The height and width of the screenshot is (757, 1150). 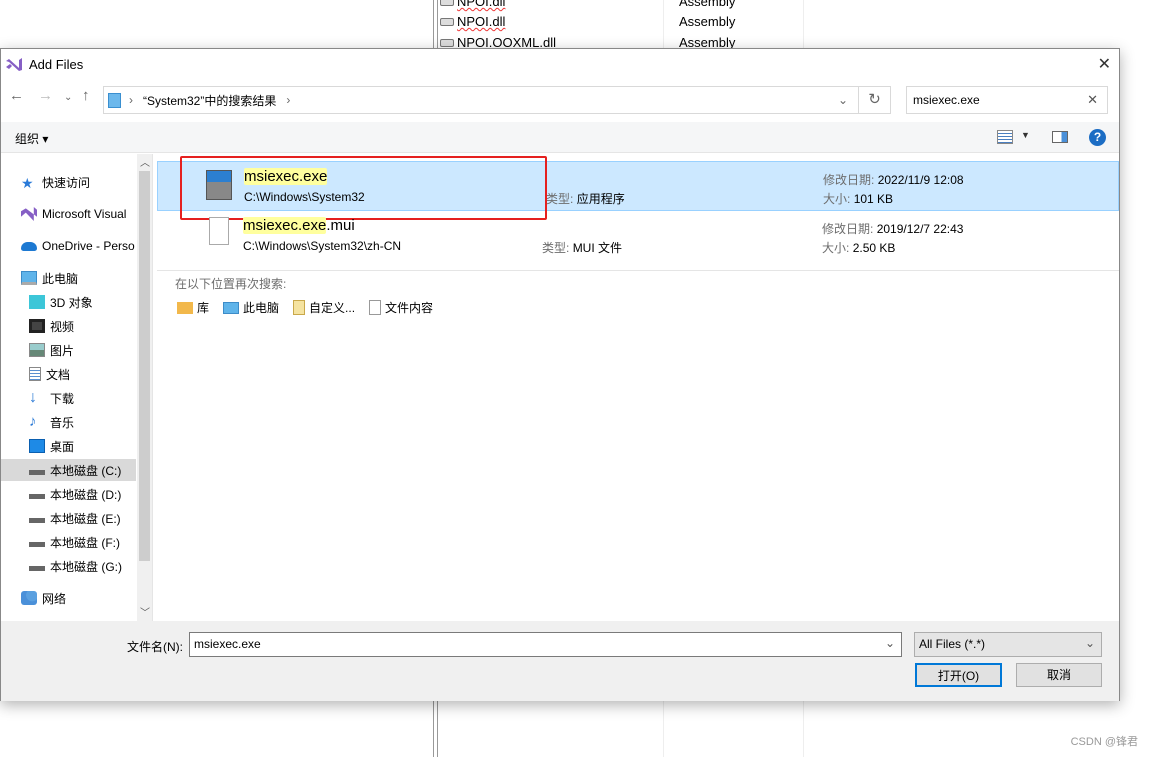 I want to click on search-input: msiexec.exe ✕, so click(x=1007, y=100).